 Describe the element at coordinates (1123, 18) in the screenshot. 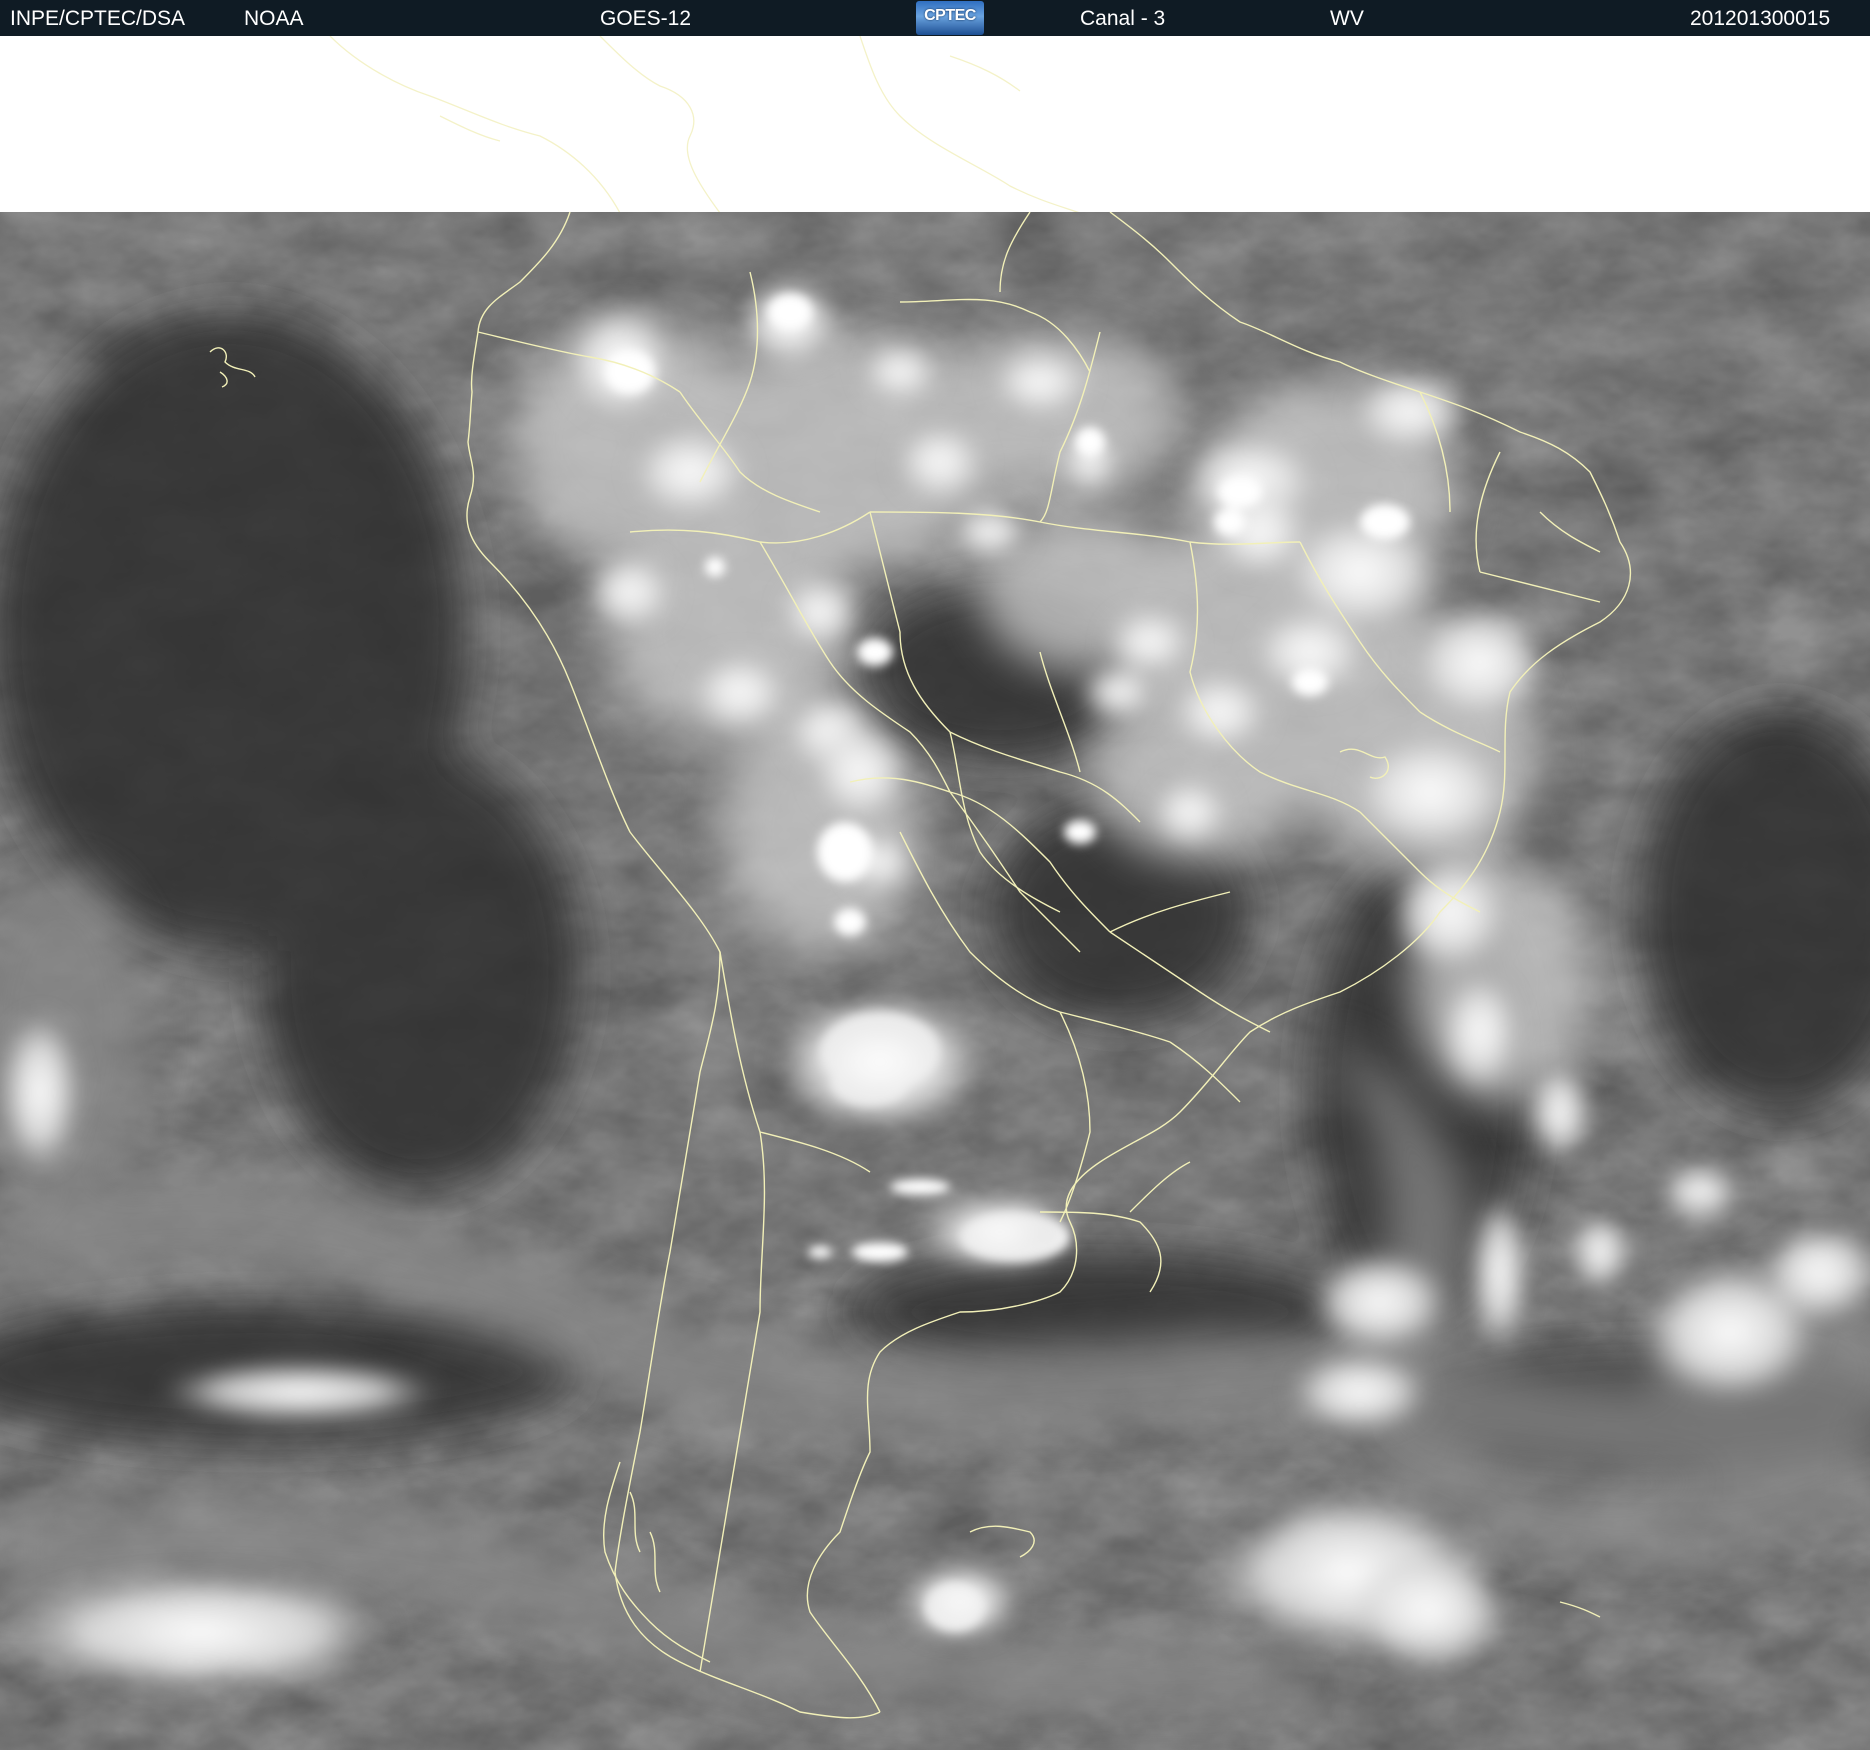

I see `channel-label: Canal - 3` at that location.